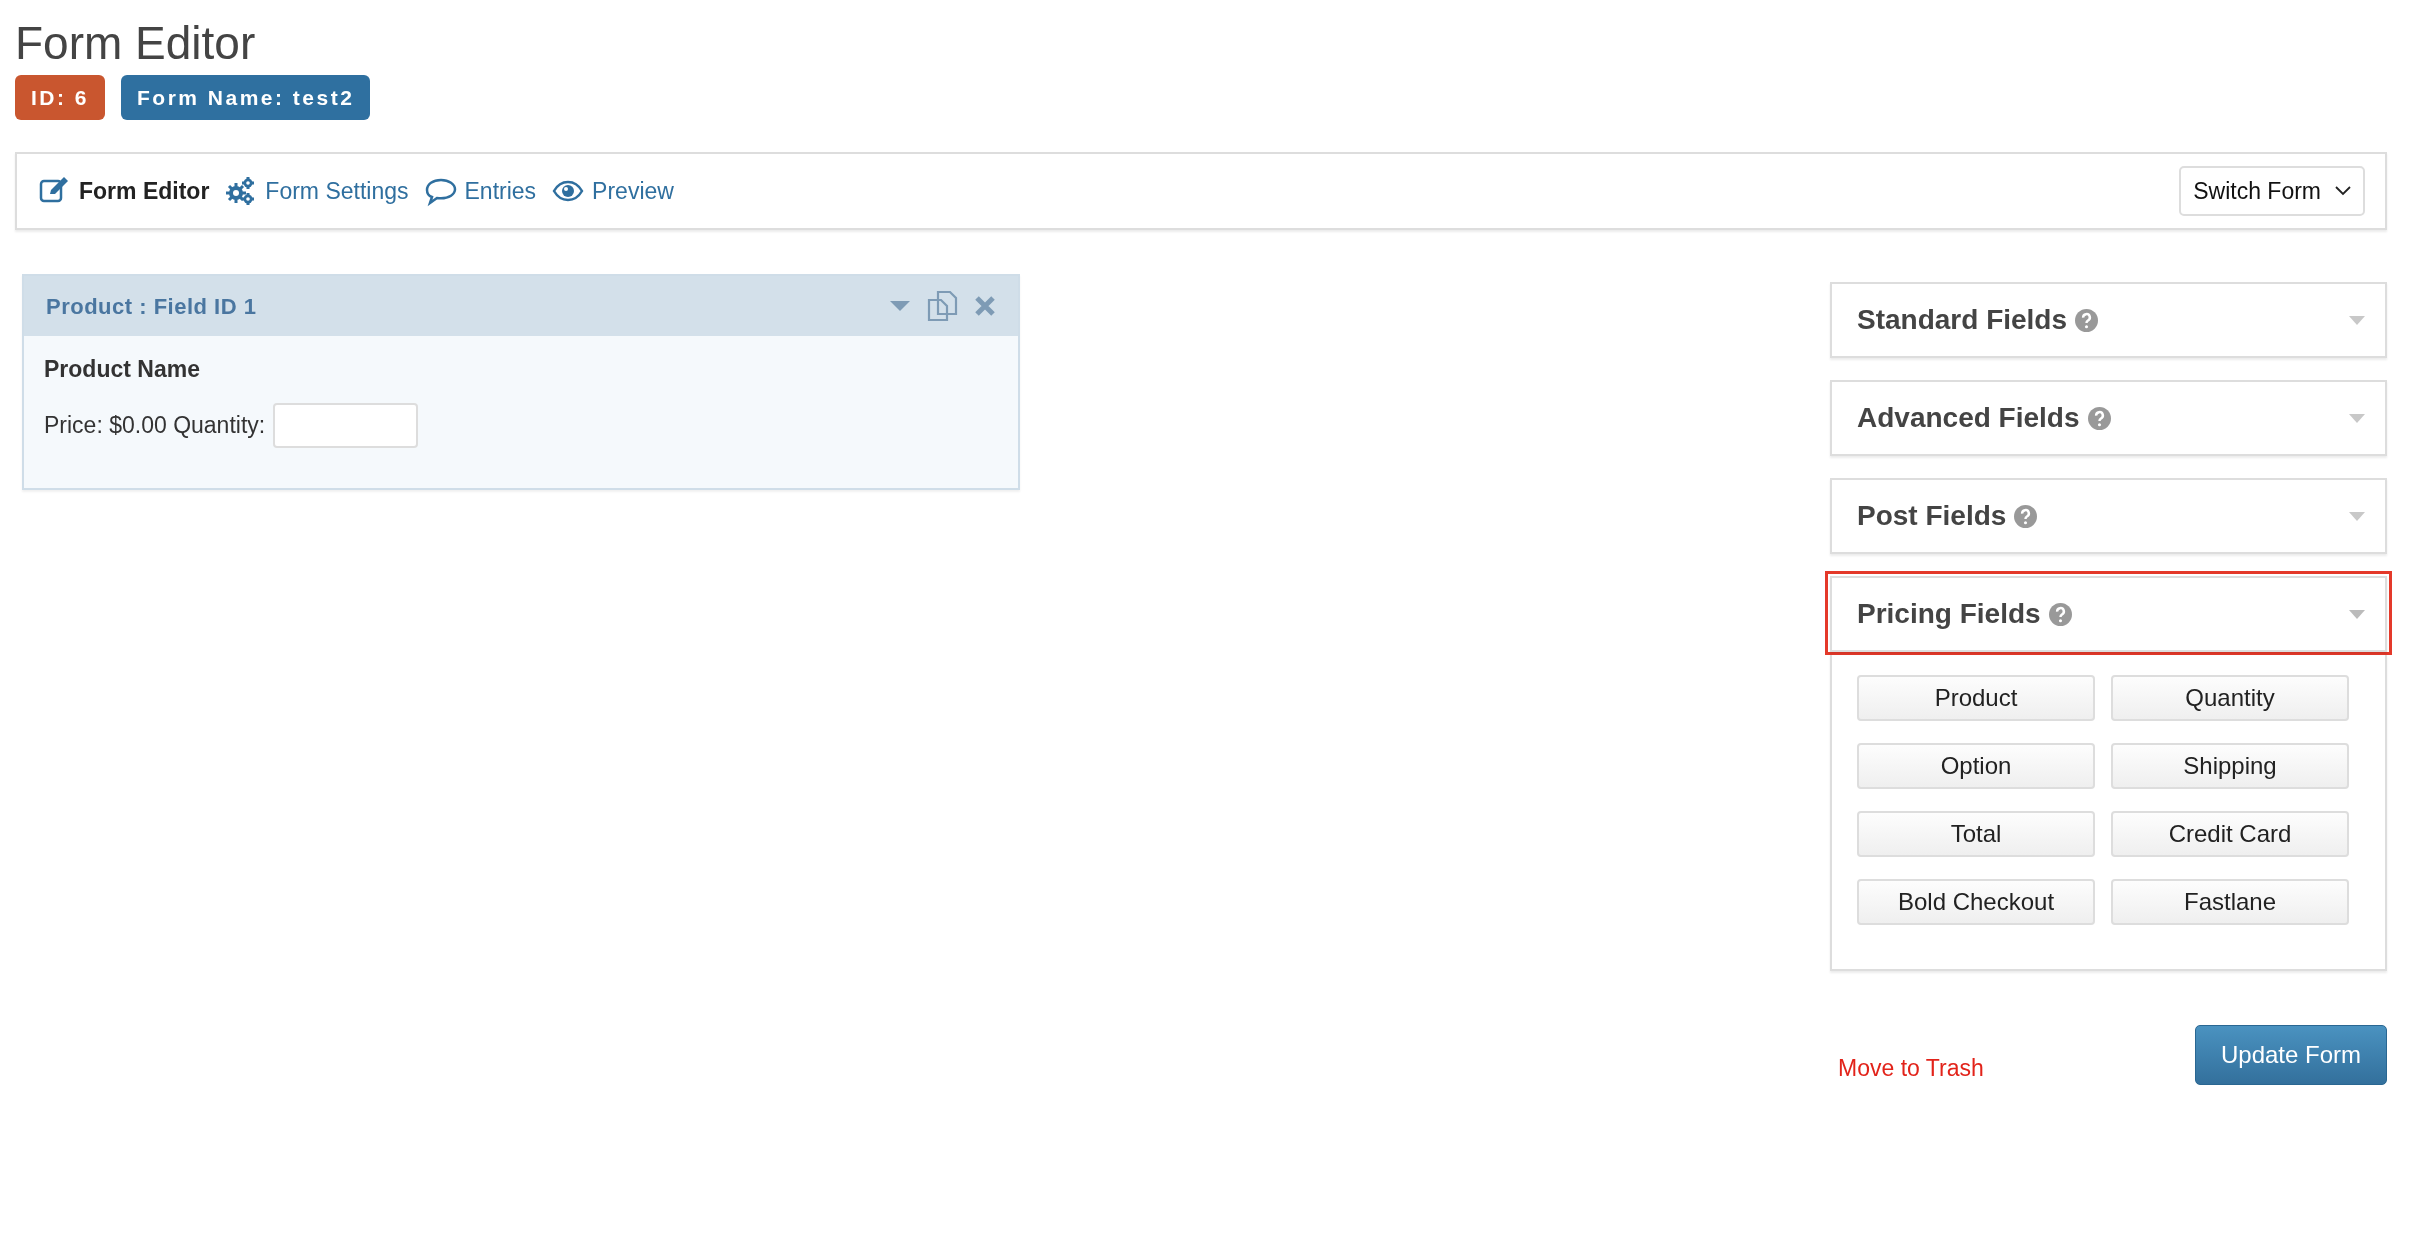 The width and height of the screenshot is (2425, 1244). I want to click on close-icon, so click(985, 306).